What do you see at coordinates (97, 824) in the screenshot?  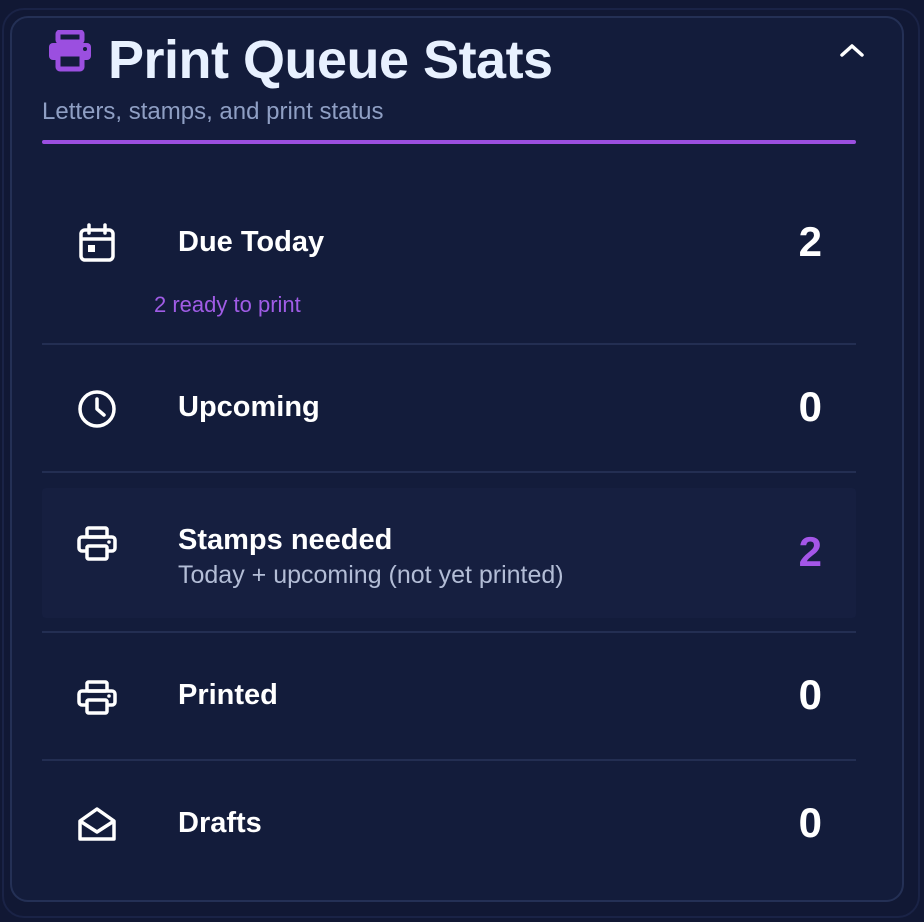 I see `envelope-open-icon` at bounding box center [97, 824].